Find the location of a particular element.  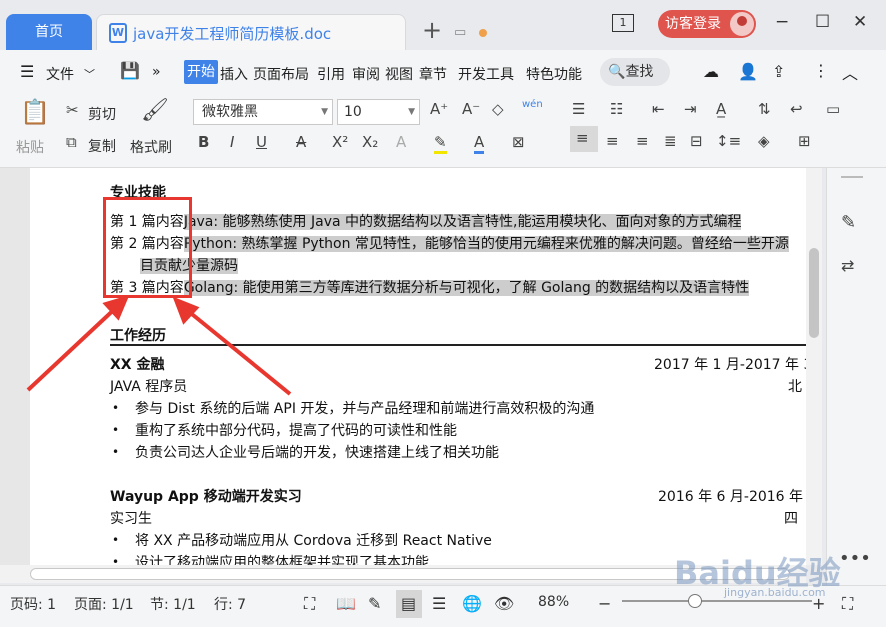

format-painter-icon: 🖌 is located at coordinates (155, 110).